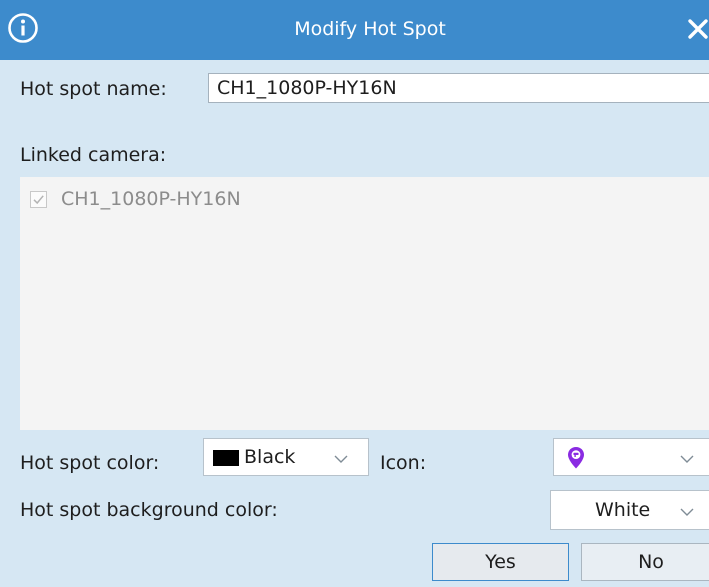 This screenshot has height=587, width=709. What do you see at coordinates (226, 458) in the screenshot?
I see `color-swatch` at bounding box center [226, 458].